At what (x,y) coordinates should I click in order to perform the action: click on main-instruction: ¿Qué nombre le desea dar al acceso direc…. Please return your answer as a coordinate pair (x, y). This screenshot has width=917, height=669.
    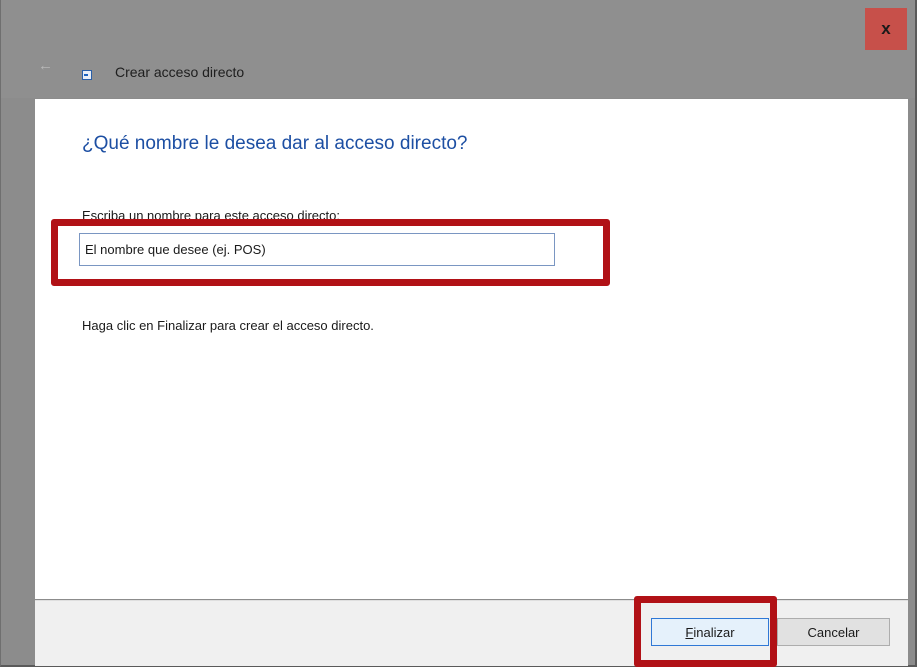
    Looking at the image, I should click on (275, 143).